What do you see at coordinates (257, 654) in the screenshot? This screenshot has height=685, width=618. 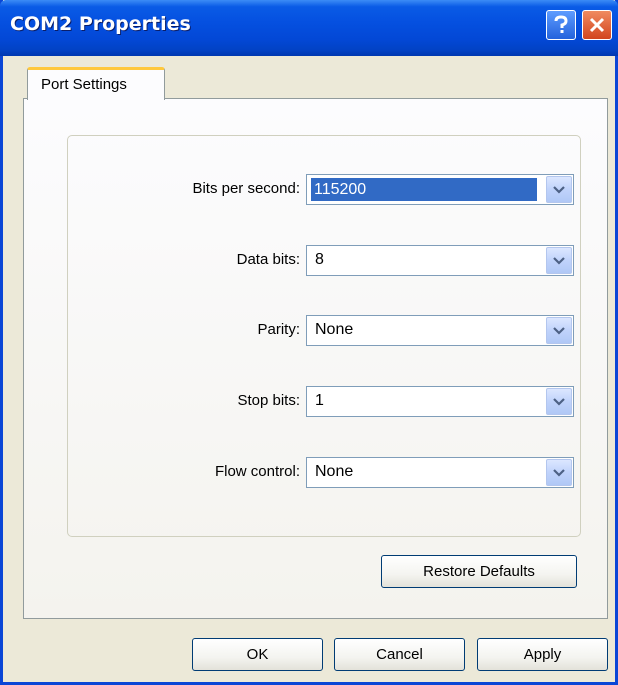 I see `ok-button: OK` at bounding box center [257, 654].